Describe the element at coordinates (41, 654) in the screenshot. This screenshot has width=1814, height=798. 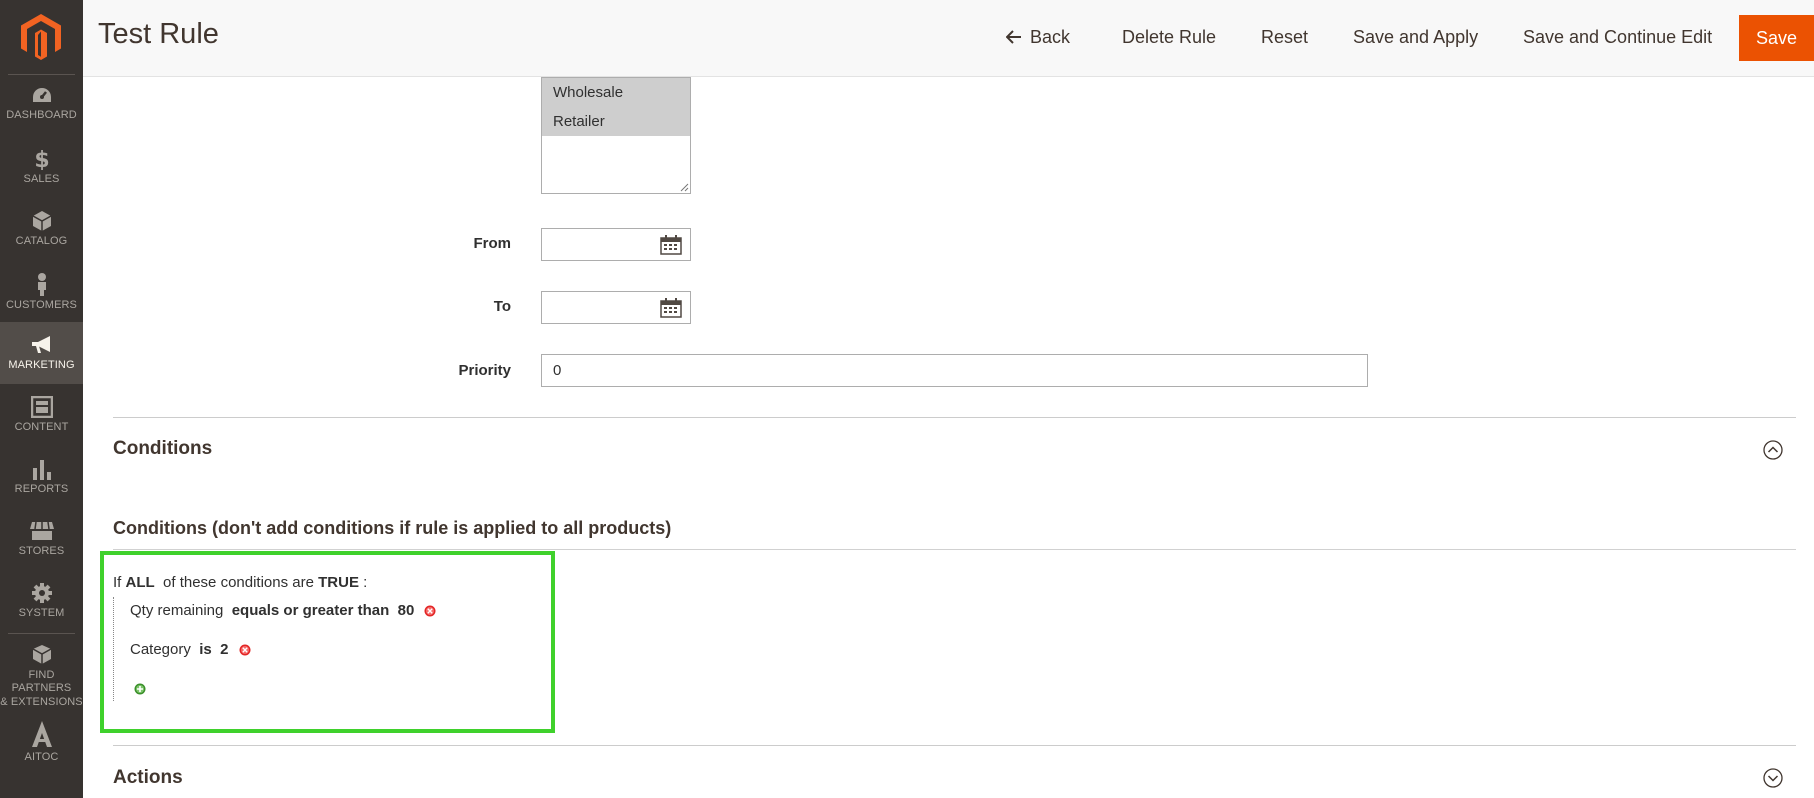
I see `cubes-icon` at that location.